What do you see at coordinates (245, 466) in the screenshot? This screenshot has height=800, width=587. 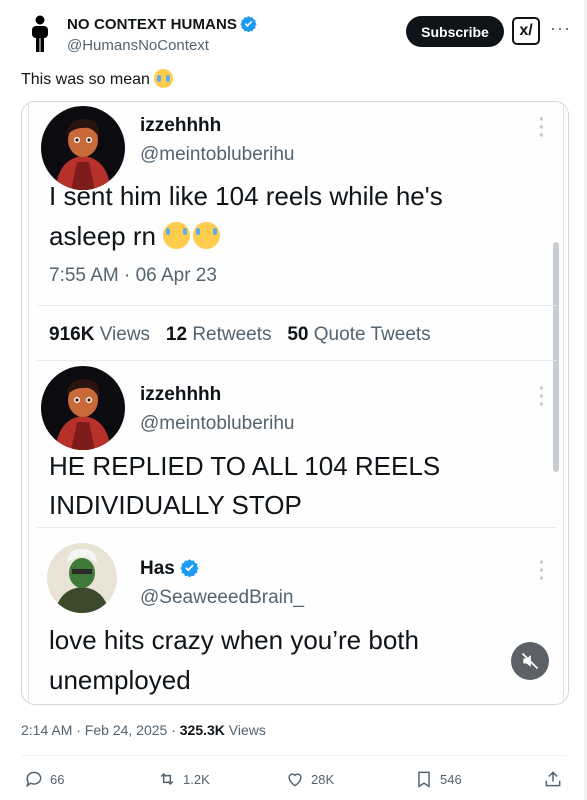 I see `embedded-tweet-line: HE REPLIED TO ALL 104 REELS` at bounding box center [245, 466].